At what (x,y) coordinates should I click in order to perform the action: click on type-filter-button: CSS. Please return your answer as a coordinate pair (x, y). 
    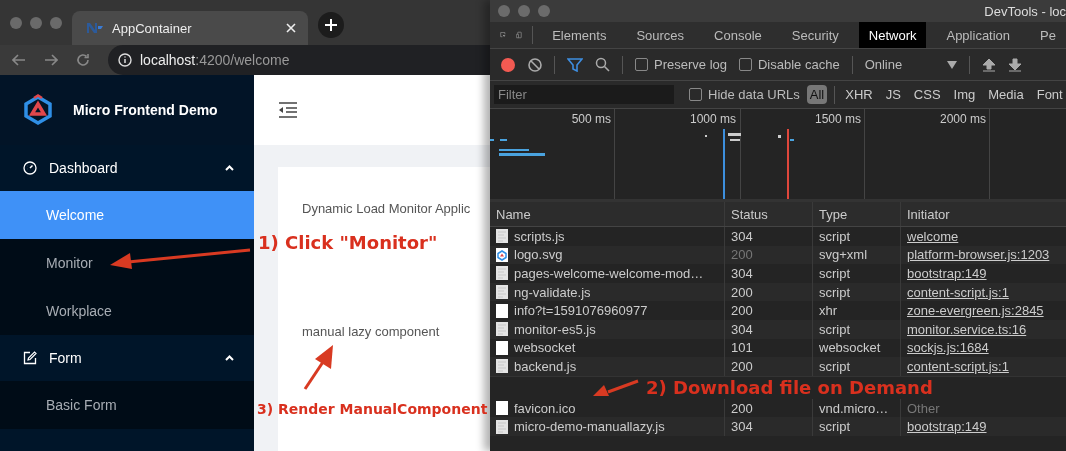
    Looking at the image, I should click on (927, 94).